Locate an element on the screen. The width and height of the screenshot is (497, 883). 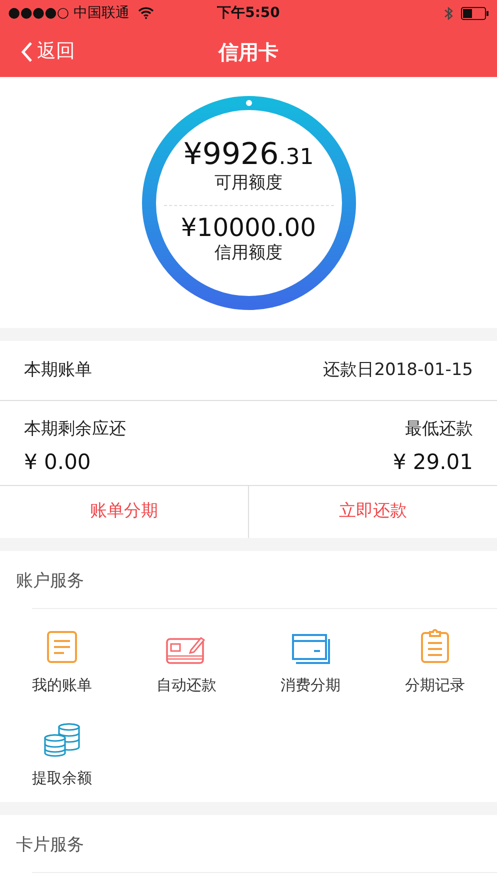
service-item: 我的账单 is located at coordinates (62, 662).